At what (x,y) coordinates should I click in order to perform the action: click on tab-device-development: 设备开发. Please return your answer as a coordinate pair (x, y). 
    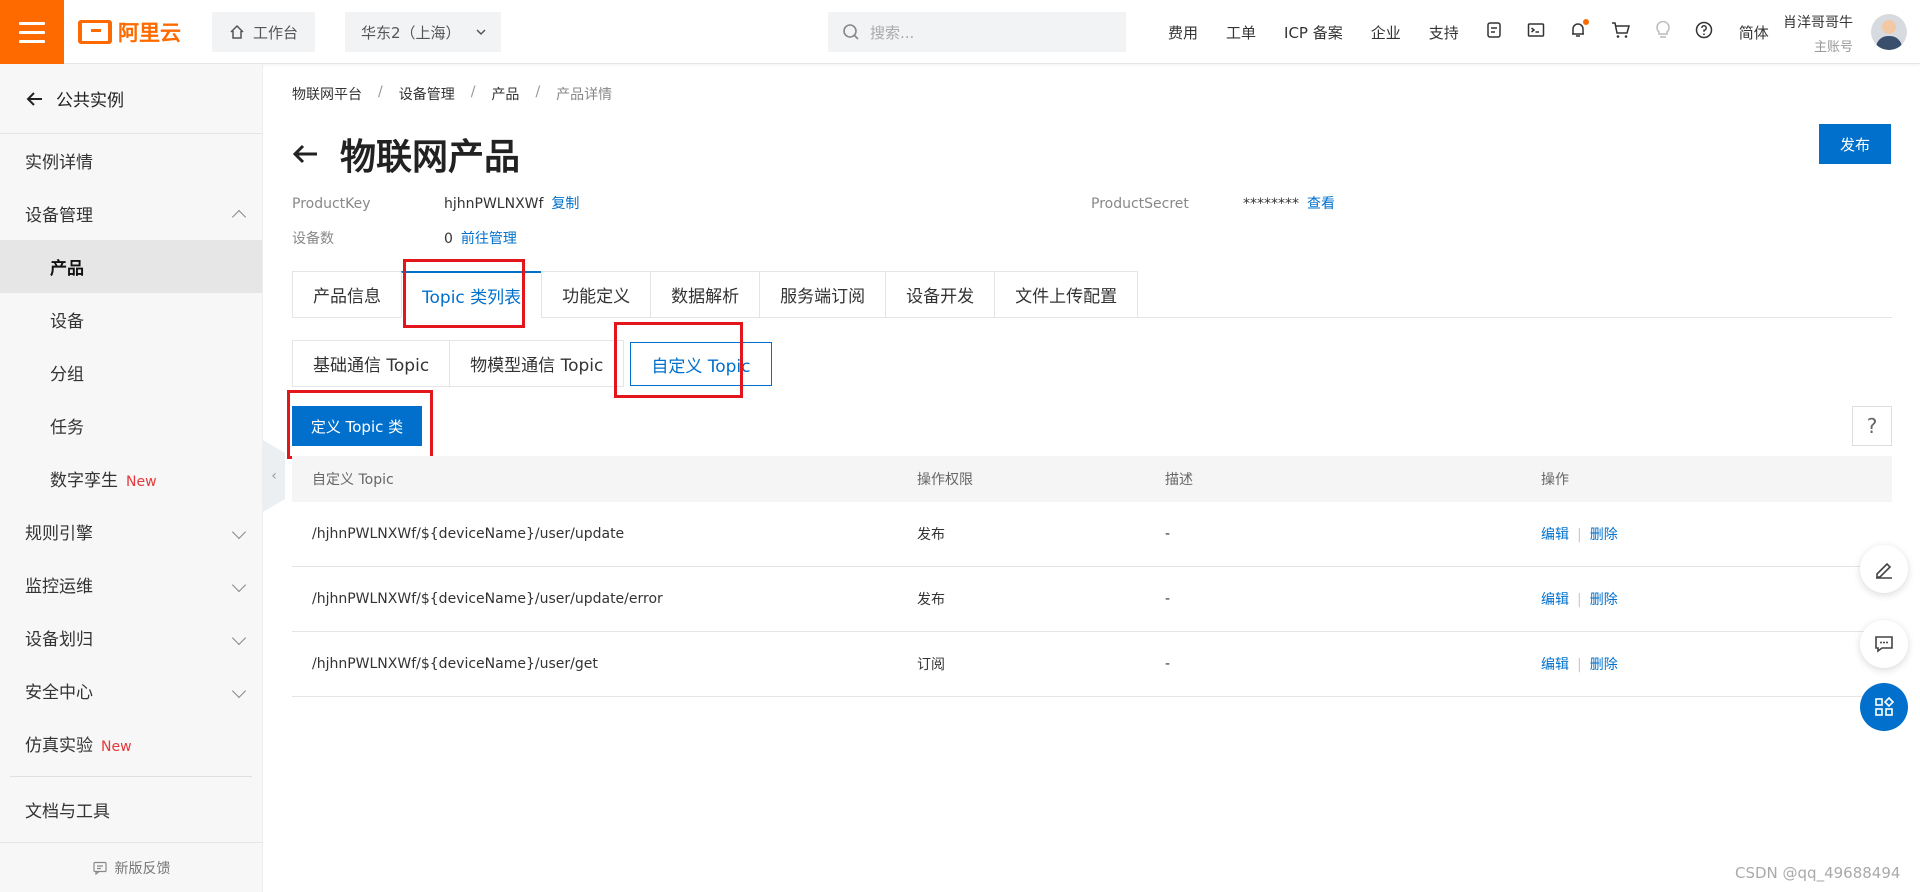
    Looking at the image, I should click on (940, 294).